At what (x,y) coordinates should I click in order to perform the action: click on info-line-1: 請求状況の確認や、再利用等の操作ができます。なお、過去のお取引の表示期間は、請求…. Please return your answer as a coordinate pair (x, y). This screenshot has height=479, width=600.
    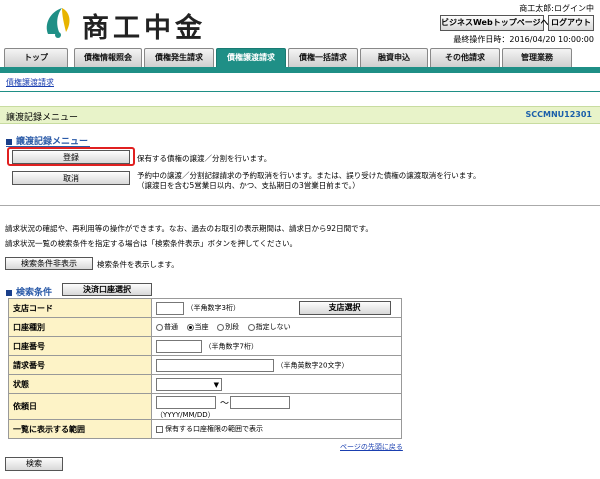
    Looking at the image, I should click on (189, 228).